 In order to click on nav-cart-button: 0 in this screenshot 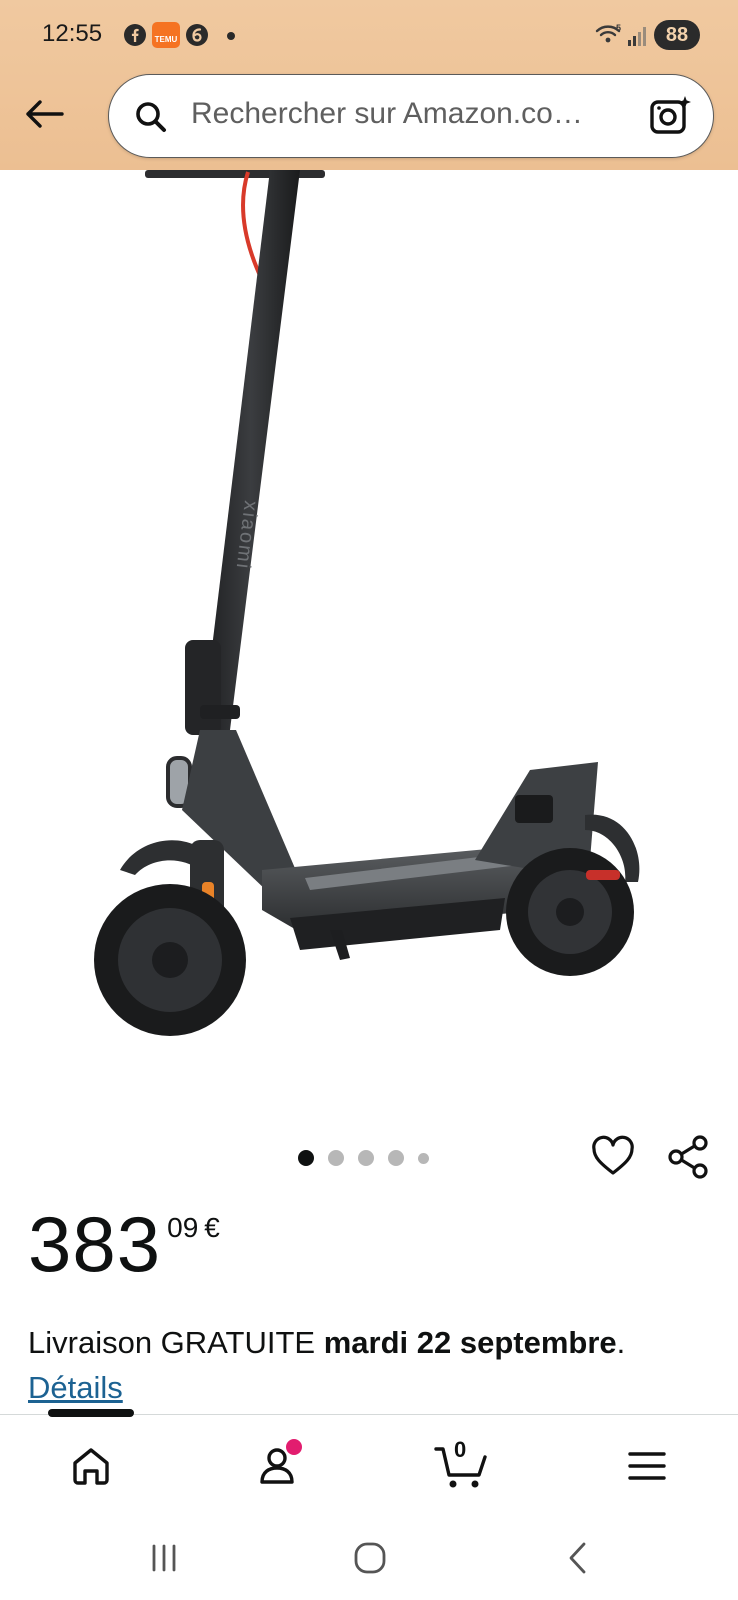, I will do `click(461, 1466)`.